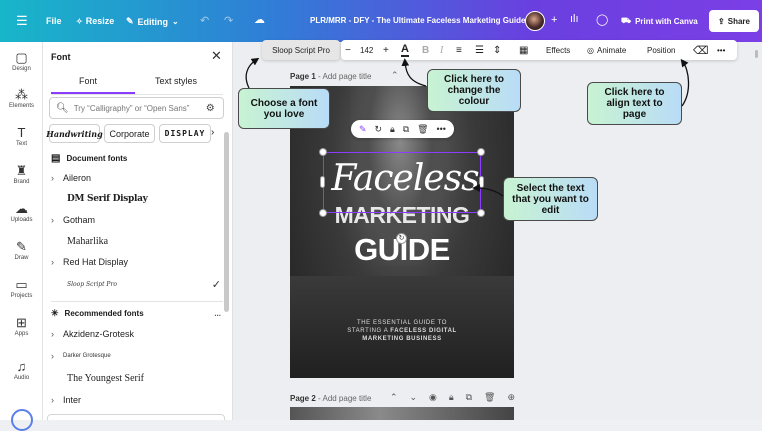 This screenshot has width=762, height=431. Describe the element at coordinates (402, 331) in the screenshot. I see `subtitle-line-2: STARTING A FACELESS DIGITAL` at that location.